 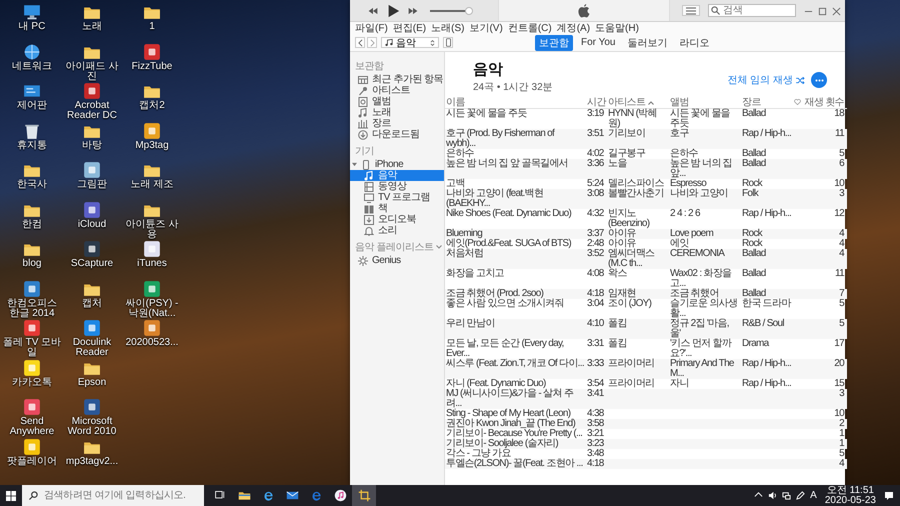 I want to click on column-header: 이름, so click(x=515, y=103).